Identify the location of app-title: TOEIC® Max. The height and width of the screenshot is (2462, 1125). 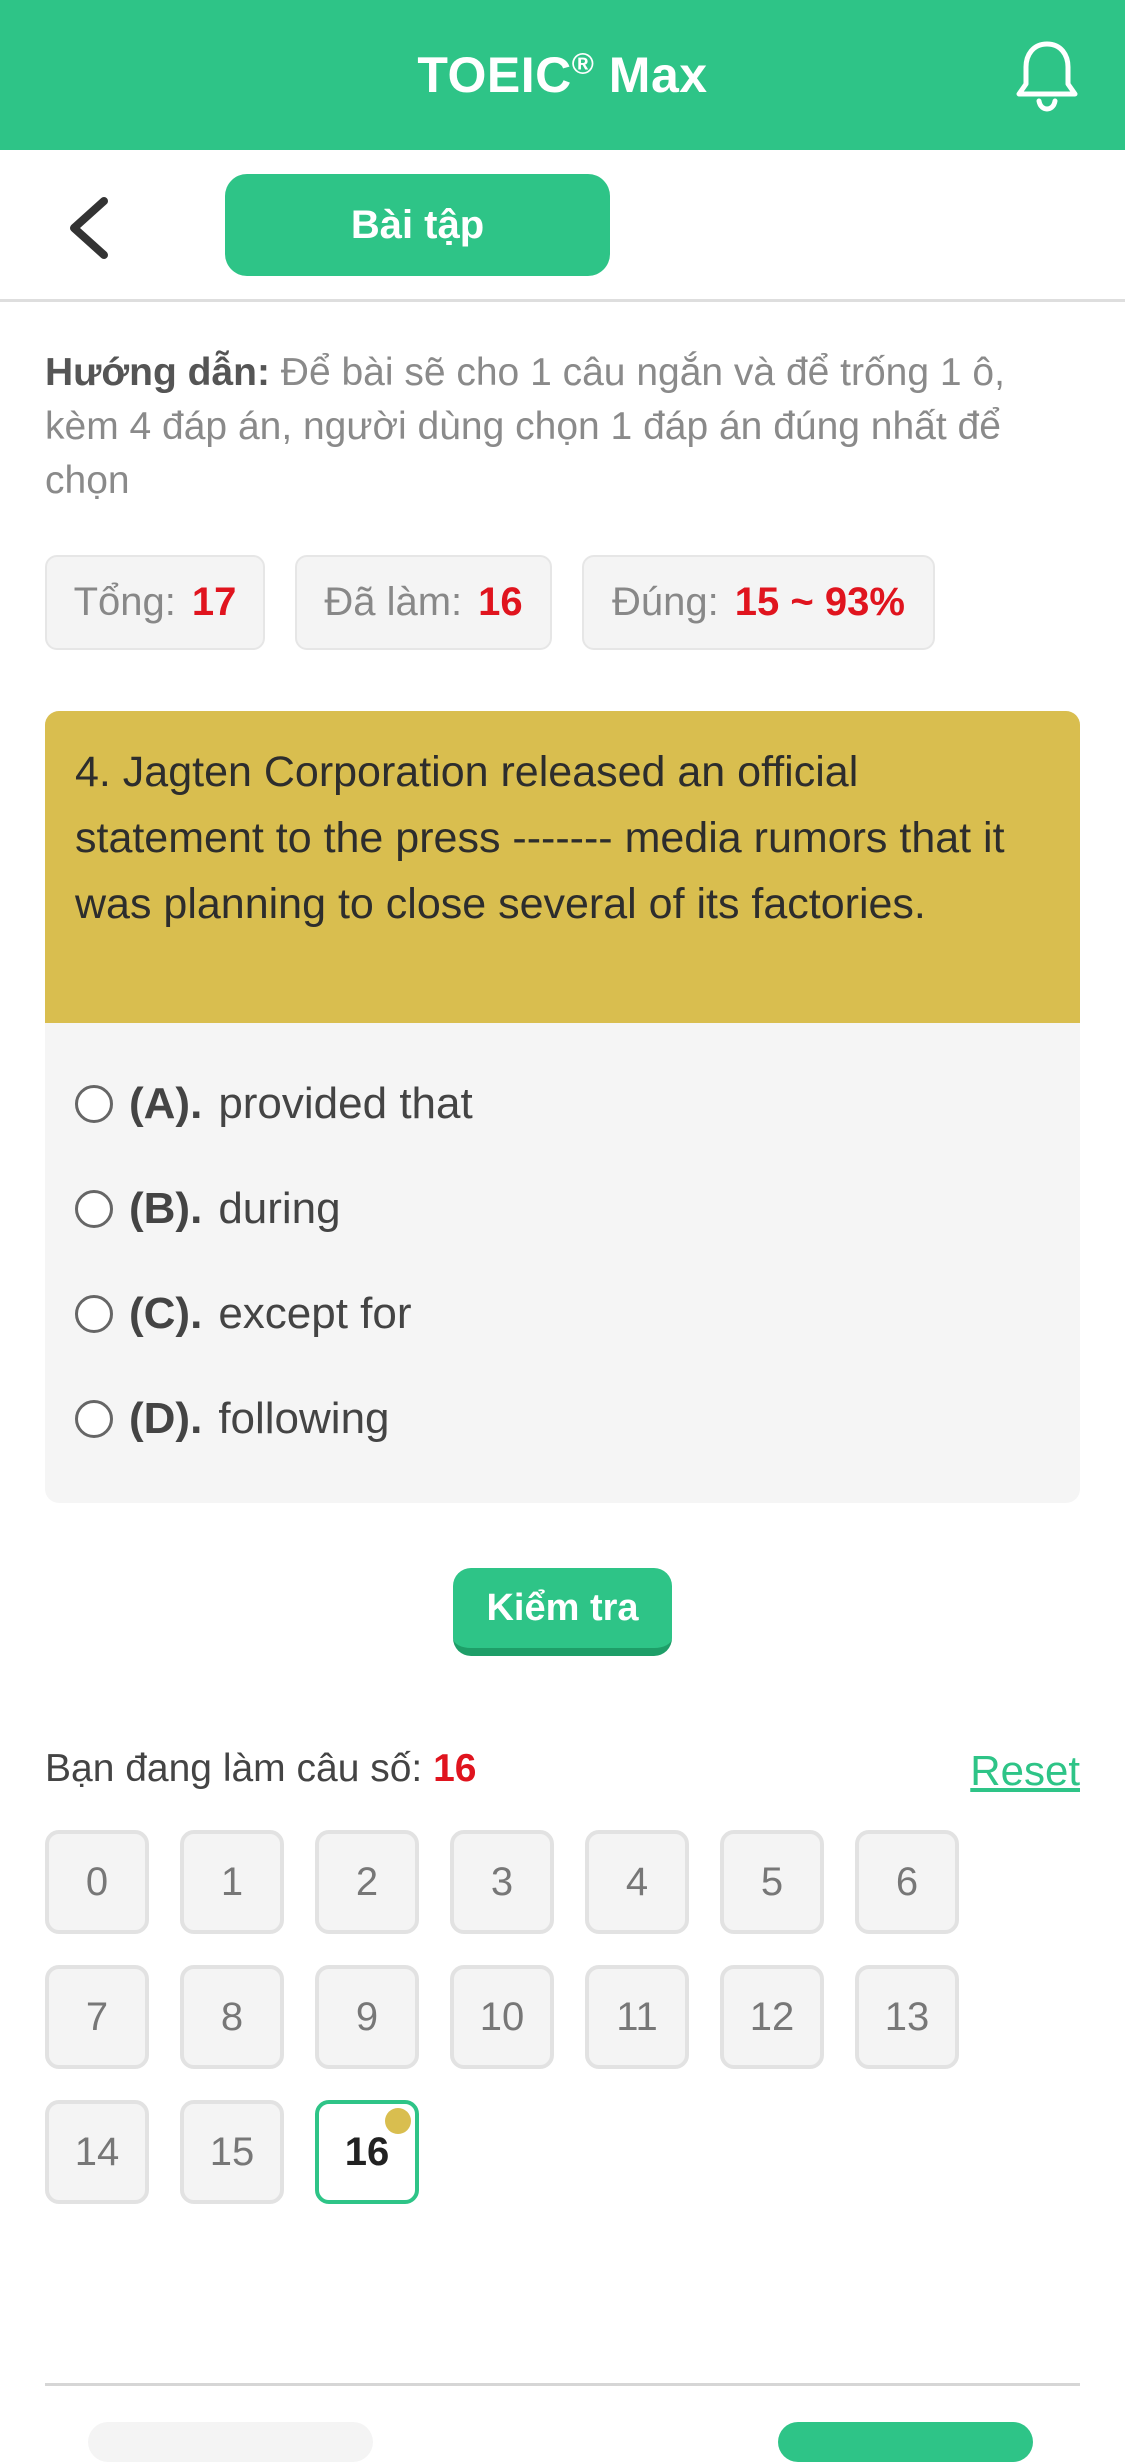
(562, 75).